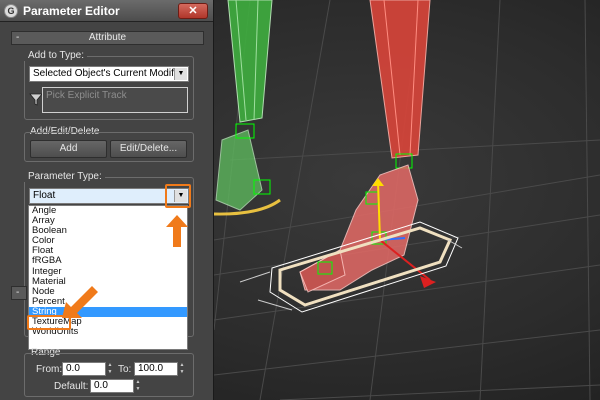 The width and height of the screenshot is (600, 400). What do you see at coordinates (112, 386) in the screenshot?
I see `default-spinner: 0.0` at bounding box center [112, 386].